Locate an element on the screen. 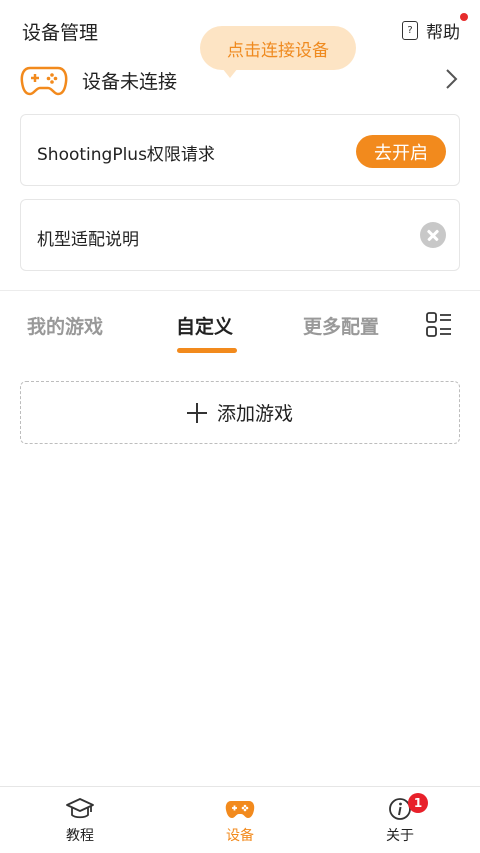 The image size is (480, 853). nav-about-label: 关于 is located at coordinates (400, 836).